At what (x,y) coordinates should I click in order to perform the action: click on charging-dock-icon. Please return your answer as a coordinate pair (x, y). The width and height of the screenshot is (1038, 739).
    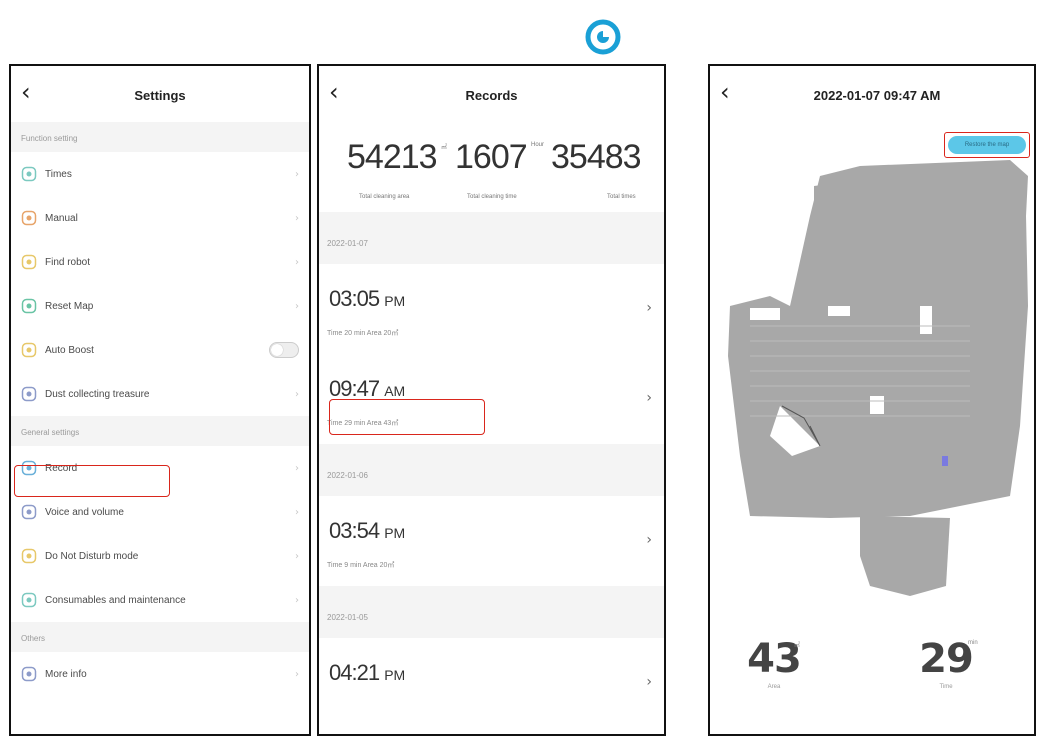
    Looking at the image, I should click on (945, 461).